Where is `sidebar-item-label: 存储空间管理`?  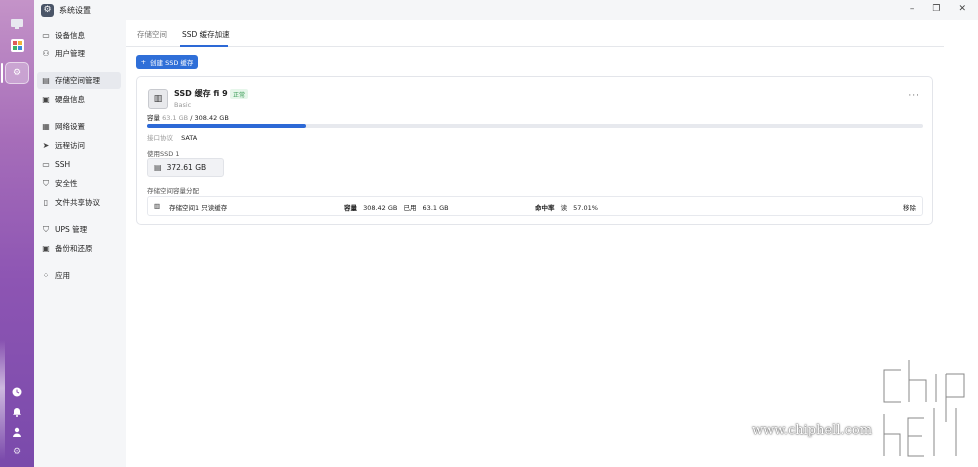 sidebar-item-label: 存储空间管理 is located at coordinates (77, 80).